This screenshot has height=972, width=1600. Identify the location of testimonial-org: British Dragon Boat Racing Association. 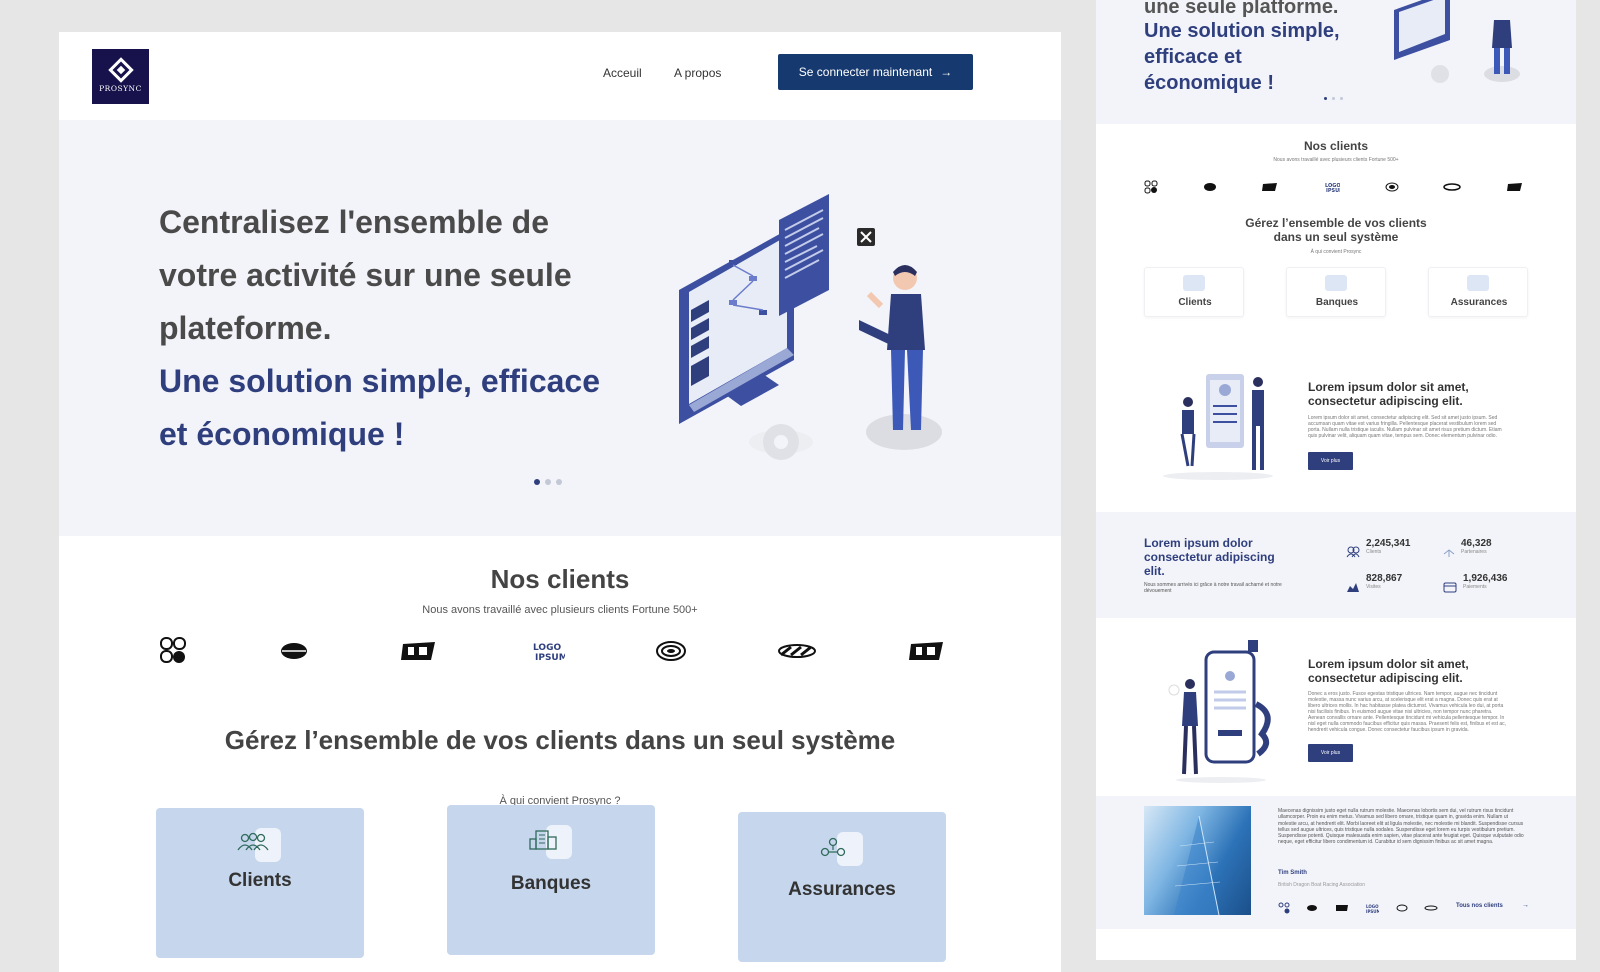
(1321, 885).